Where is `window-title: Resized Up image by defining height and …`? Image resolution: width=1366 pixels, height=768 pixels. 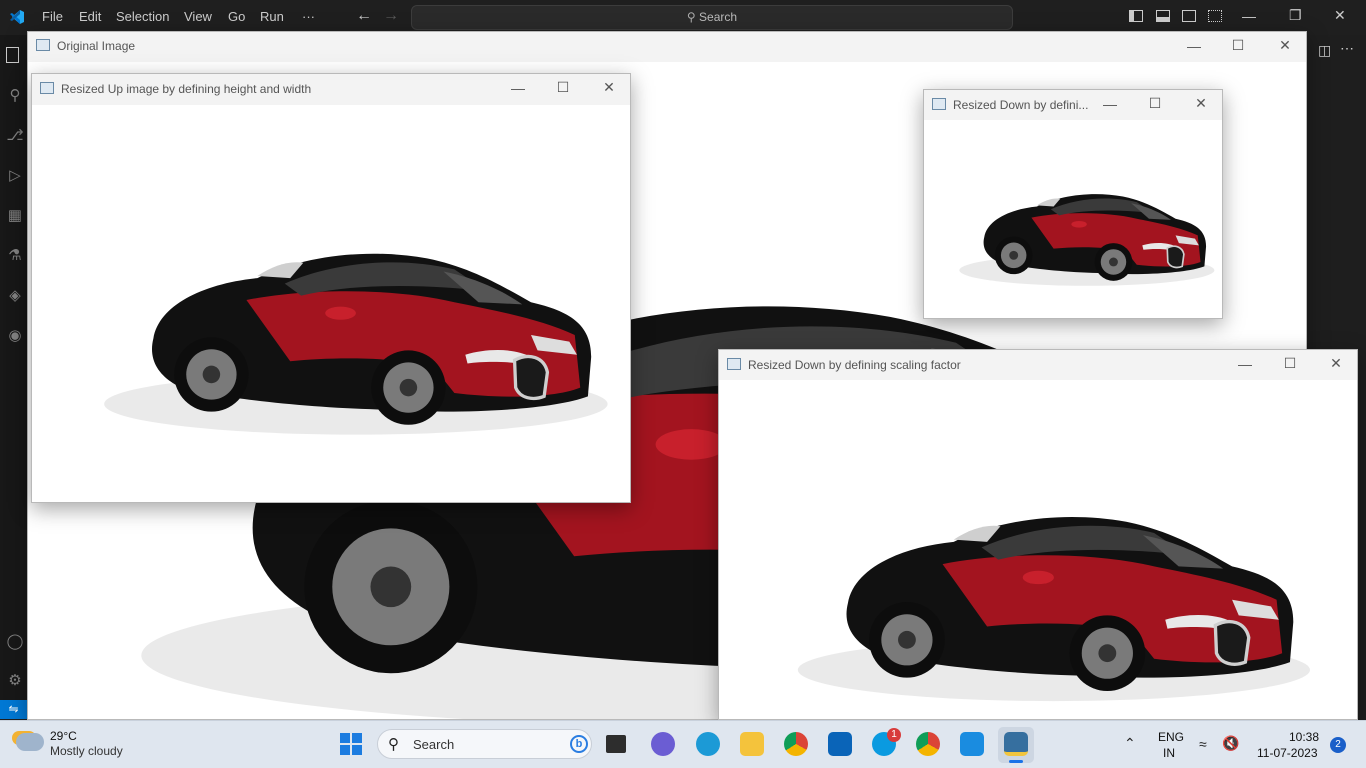 window-title: Resized Up image by defining height and … is located at coordinates (186, 89).